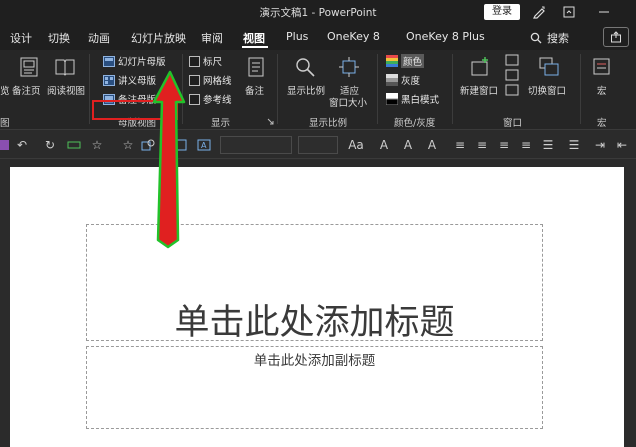 The image size is (636, 447). I want to click on color-label: 颜色, so click(413, 61).